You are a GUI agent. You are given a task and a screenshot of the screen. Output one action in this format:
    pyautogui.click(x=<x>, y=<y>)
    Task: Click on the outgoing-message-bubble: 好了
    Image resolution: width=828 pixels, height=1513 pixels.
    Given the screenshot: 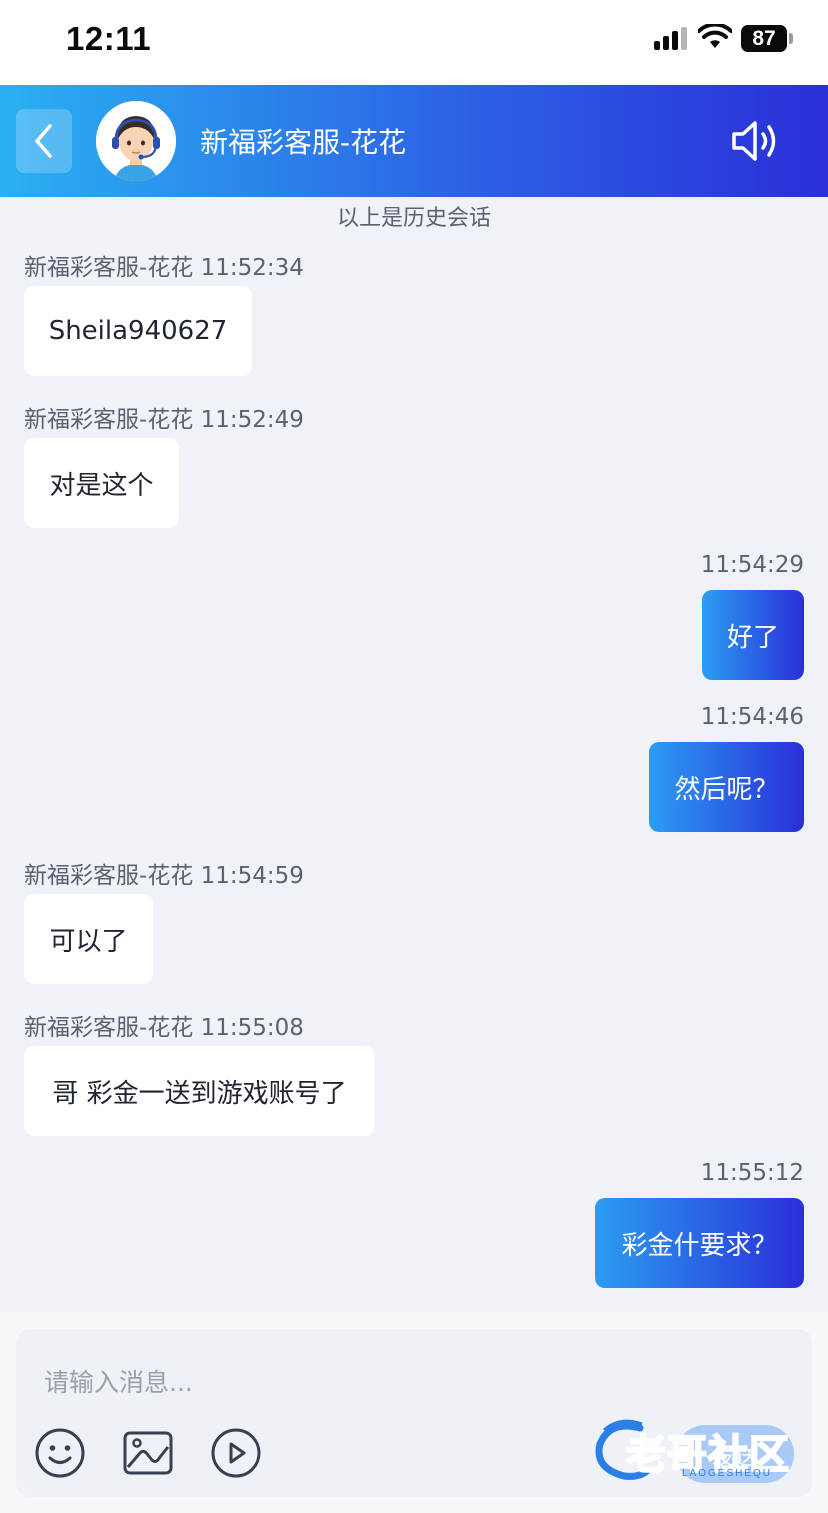 What is the action you would take?
    pyautogui.click(x=753, y=635)
    